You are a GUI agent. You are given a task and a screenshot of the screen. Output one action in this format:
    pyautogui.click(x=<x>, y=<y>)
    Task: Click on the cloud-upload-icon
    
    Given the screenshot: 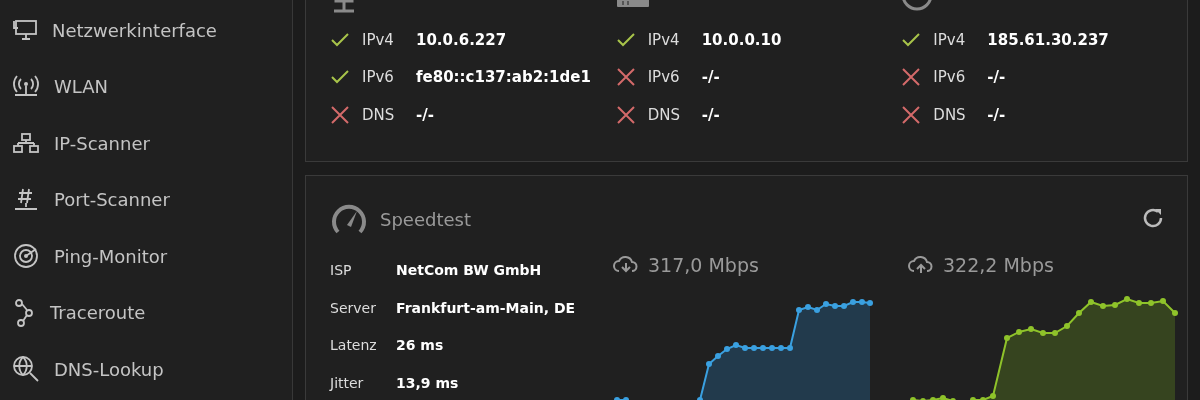 What is the action you would take?
    pyautogui.click(x=921, y=265)
    